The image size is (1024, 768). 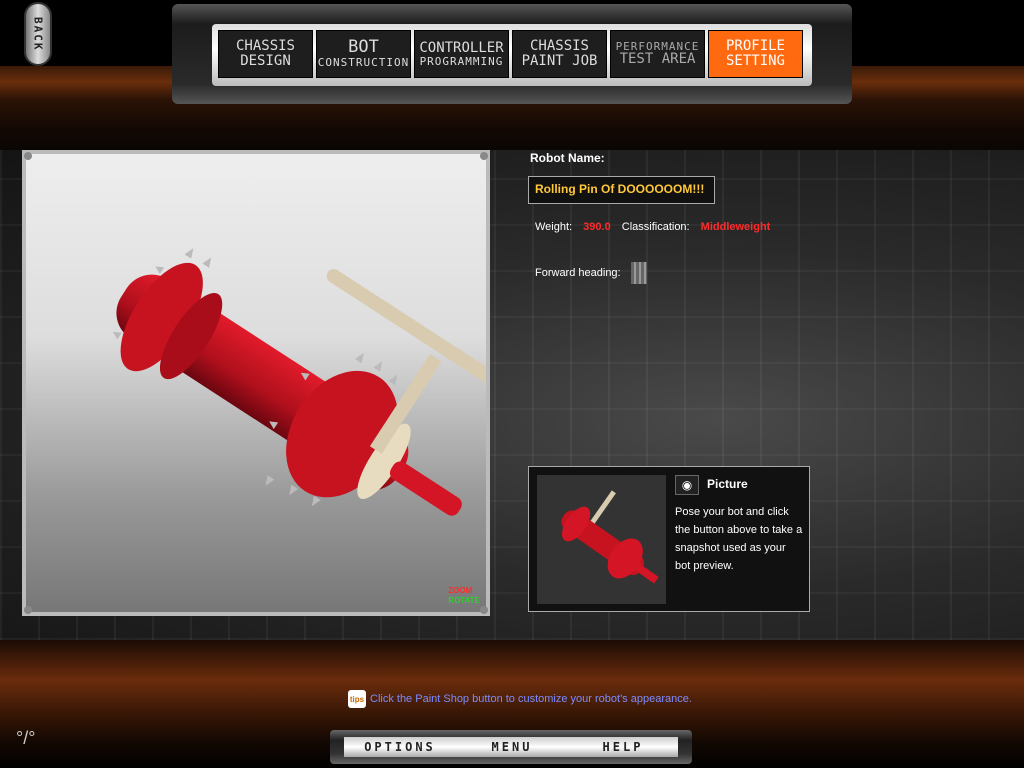 I want to click on classification-label: Classification:, so click(x=655, y=227).